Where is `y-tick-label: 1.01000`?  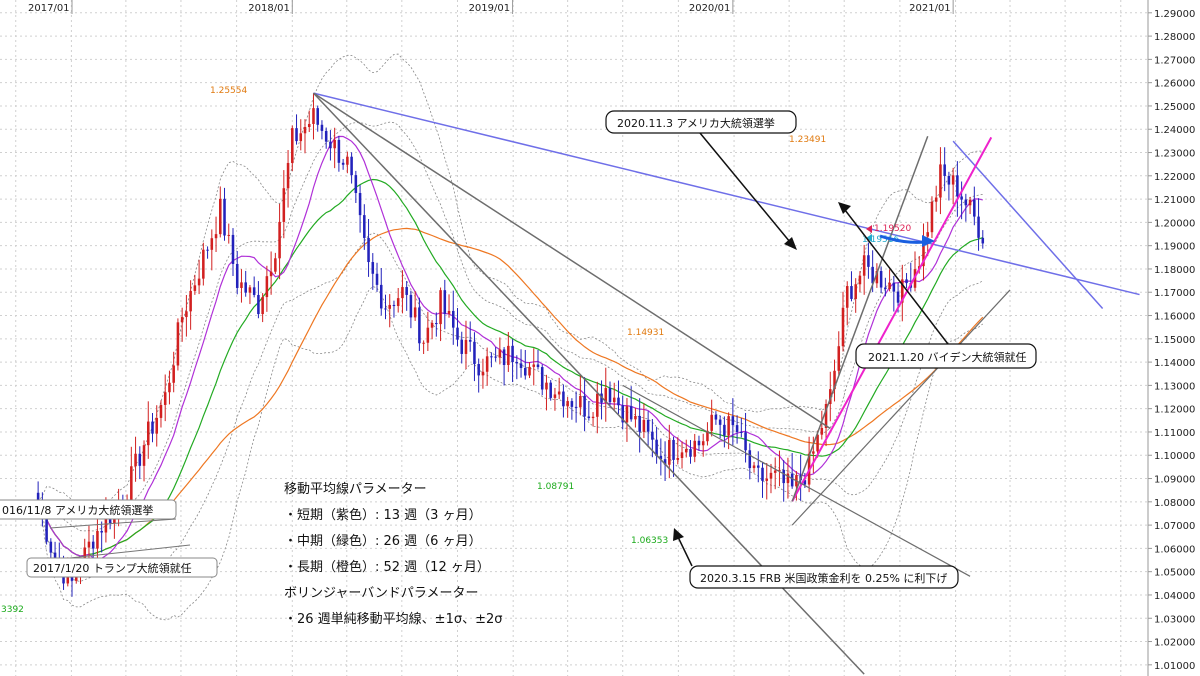 y-tick-label: 1.01000 is located at coordinates (1174, 666).